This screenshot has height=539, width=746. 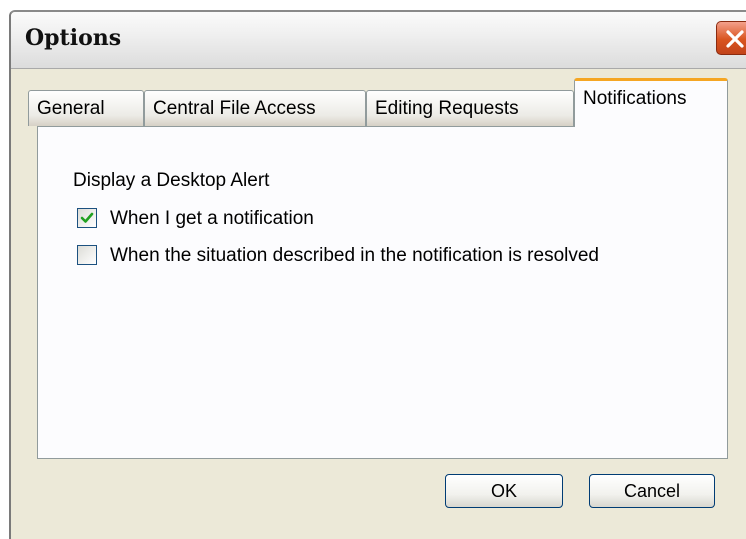 What do you see at coordinates (378, 40) in the screenshot?
I see `title-bar: Options` at bounding box center [378, 40].